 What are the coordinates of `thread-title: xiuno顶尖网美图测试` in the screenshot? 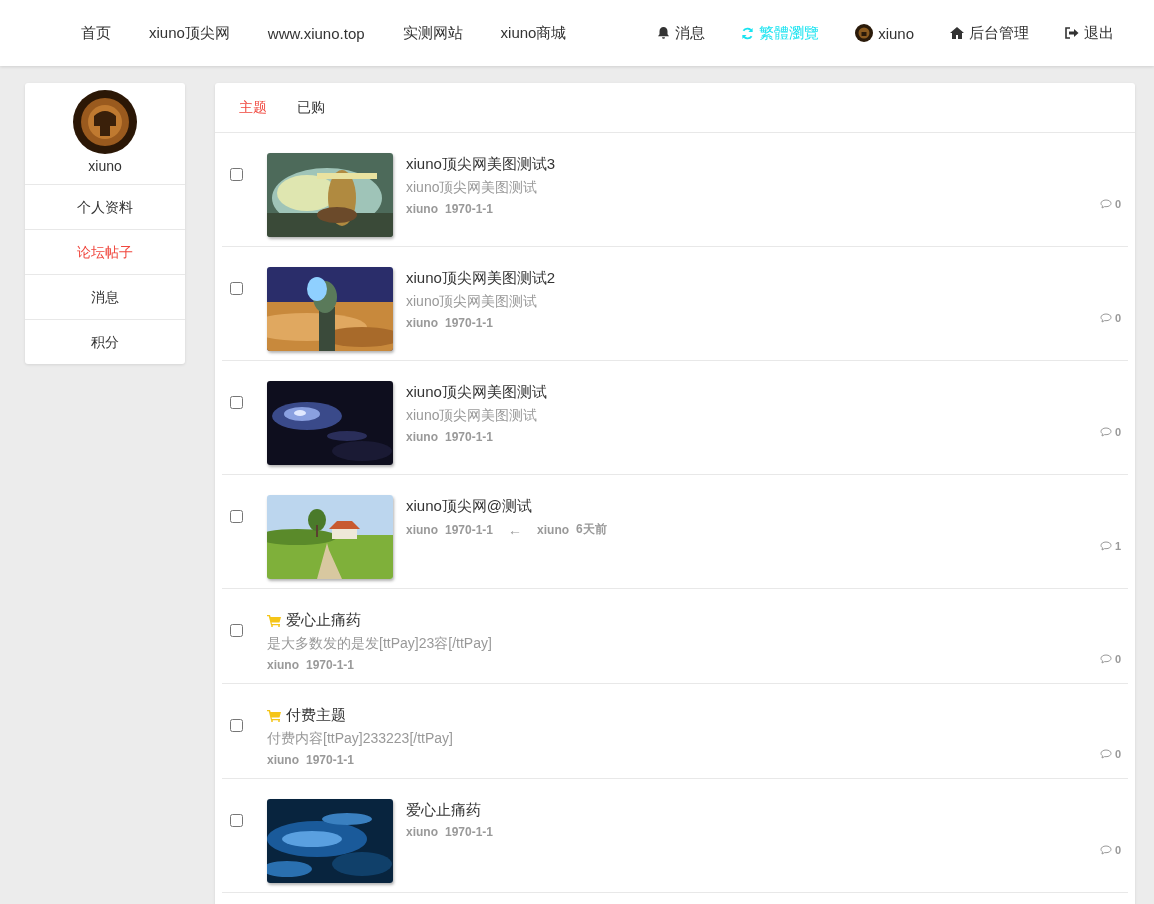 It's located at (476, 392).